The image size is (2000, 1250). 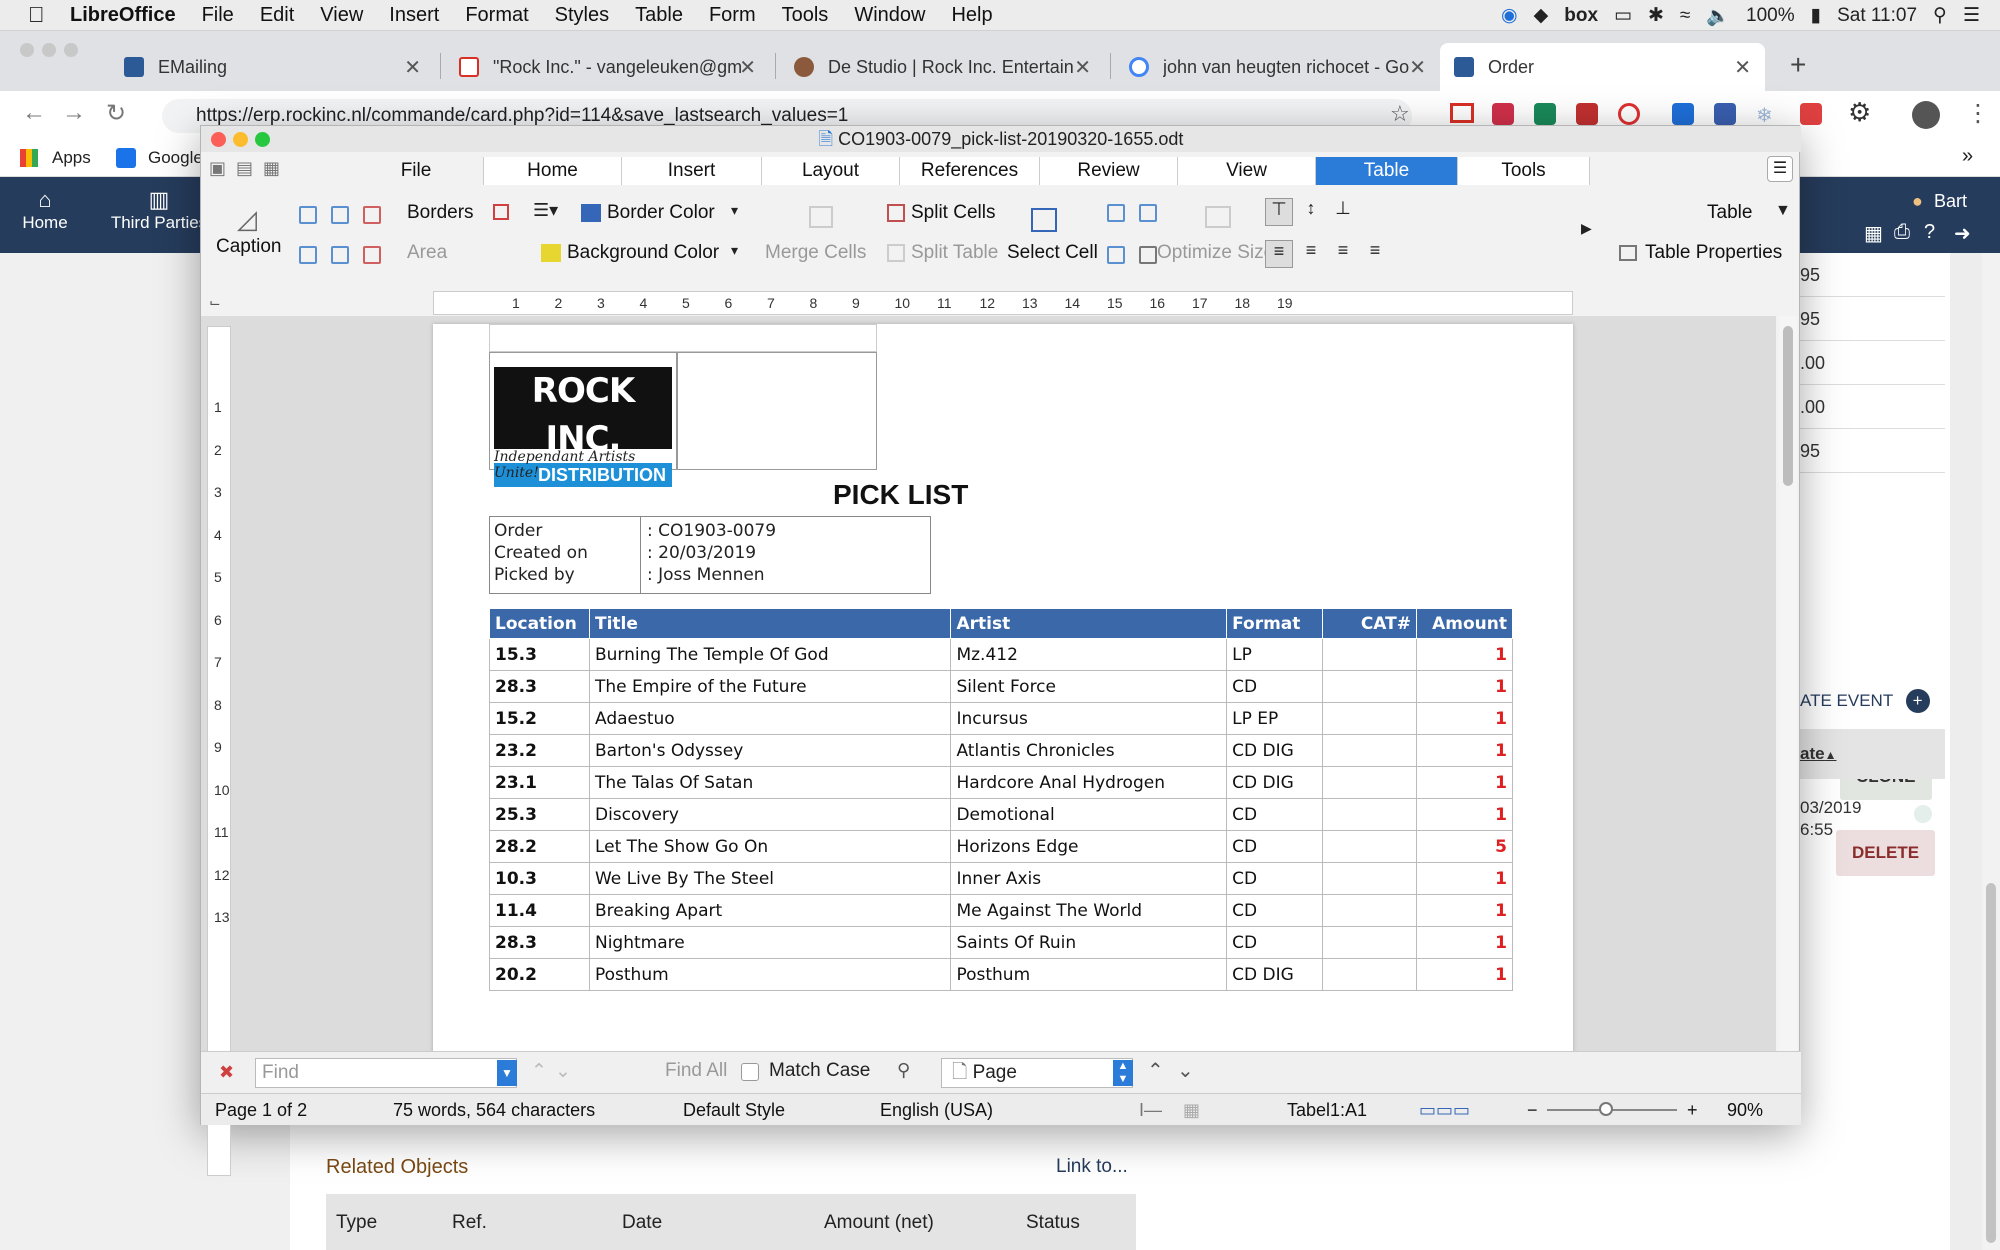 What do you see at coordinates (1745, 1110) in the screenshot?
I see `zoom-level: 90%` at bounding box center [1745, 1110].